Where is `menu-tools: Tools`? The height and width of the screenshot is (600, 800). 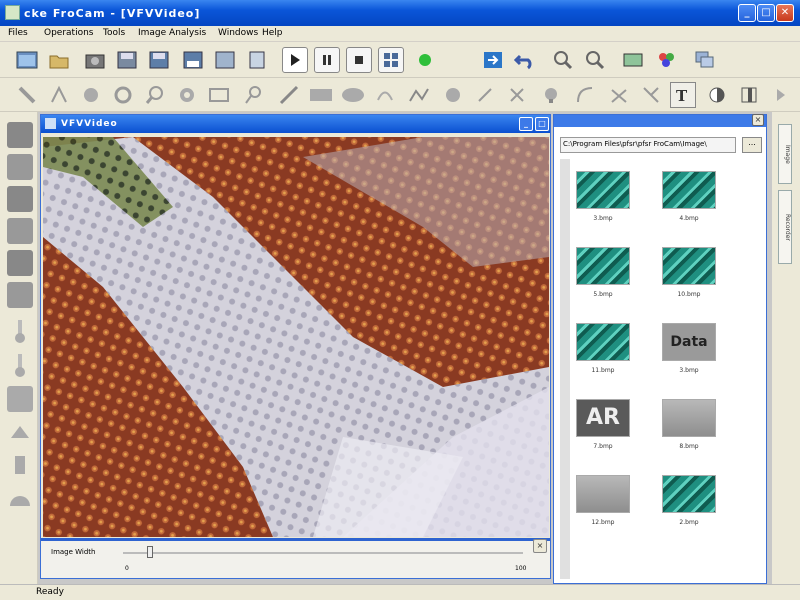
menu-tools: Tools is located at coordinates (114, 33).